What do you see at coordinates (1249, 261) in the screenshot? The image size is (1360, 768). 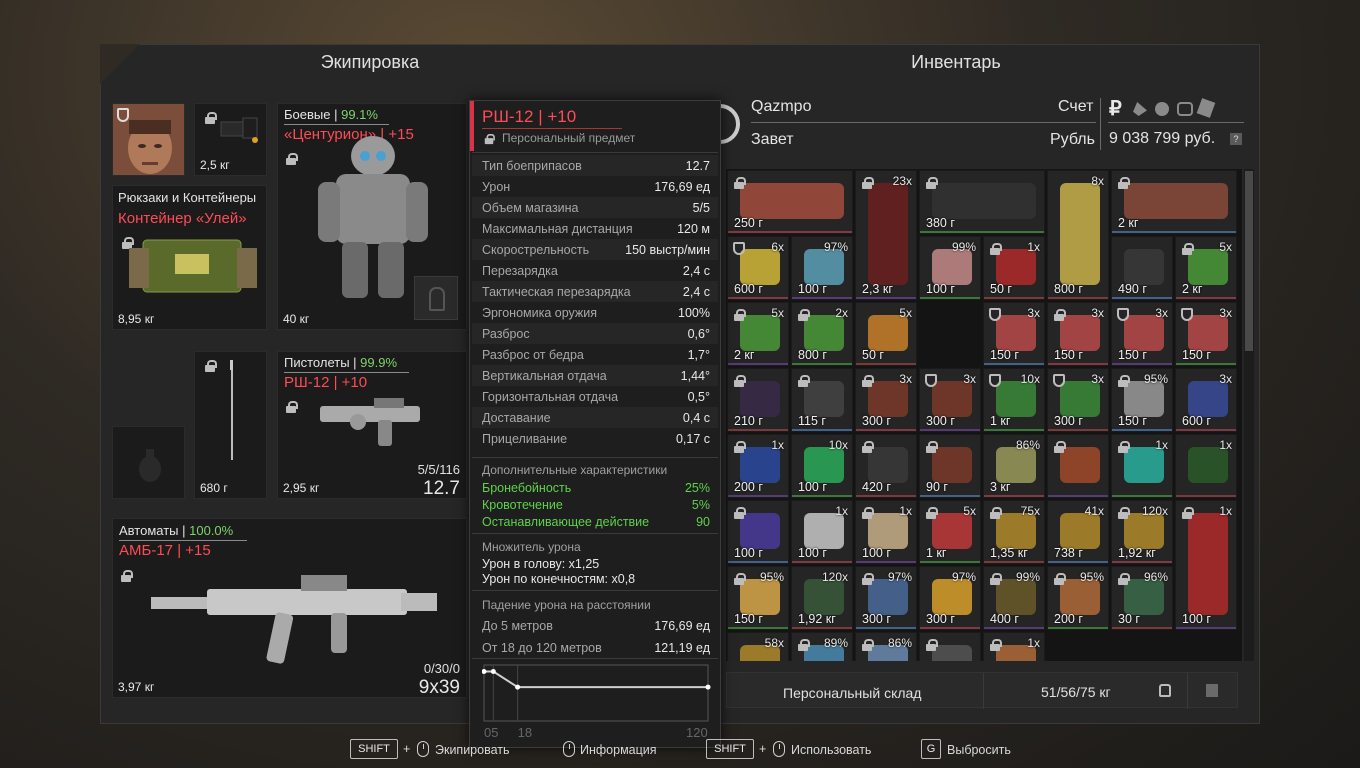 I see `scrollbar-thumb` at bounding box center [1249, 261].